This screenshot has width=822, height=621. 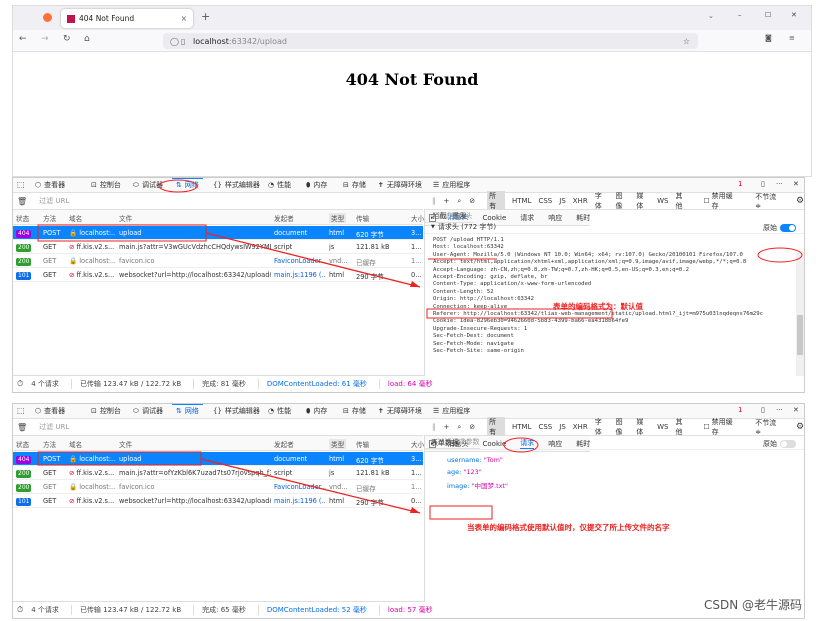 What do you see at coordinates (519, 313) in the screenshot?
I see `annotation-box-content-type` at bounding box center [519, 313].